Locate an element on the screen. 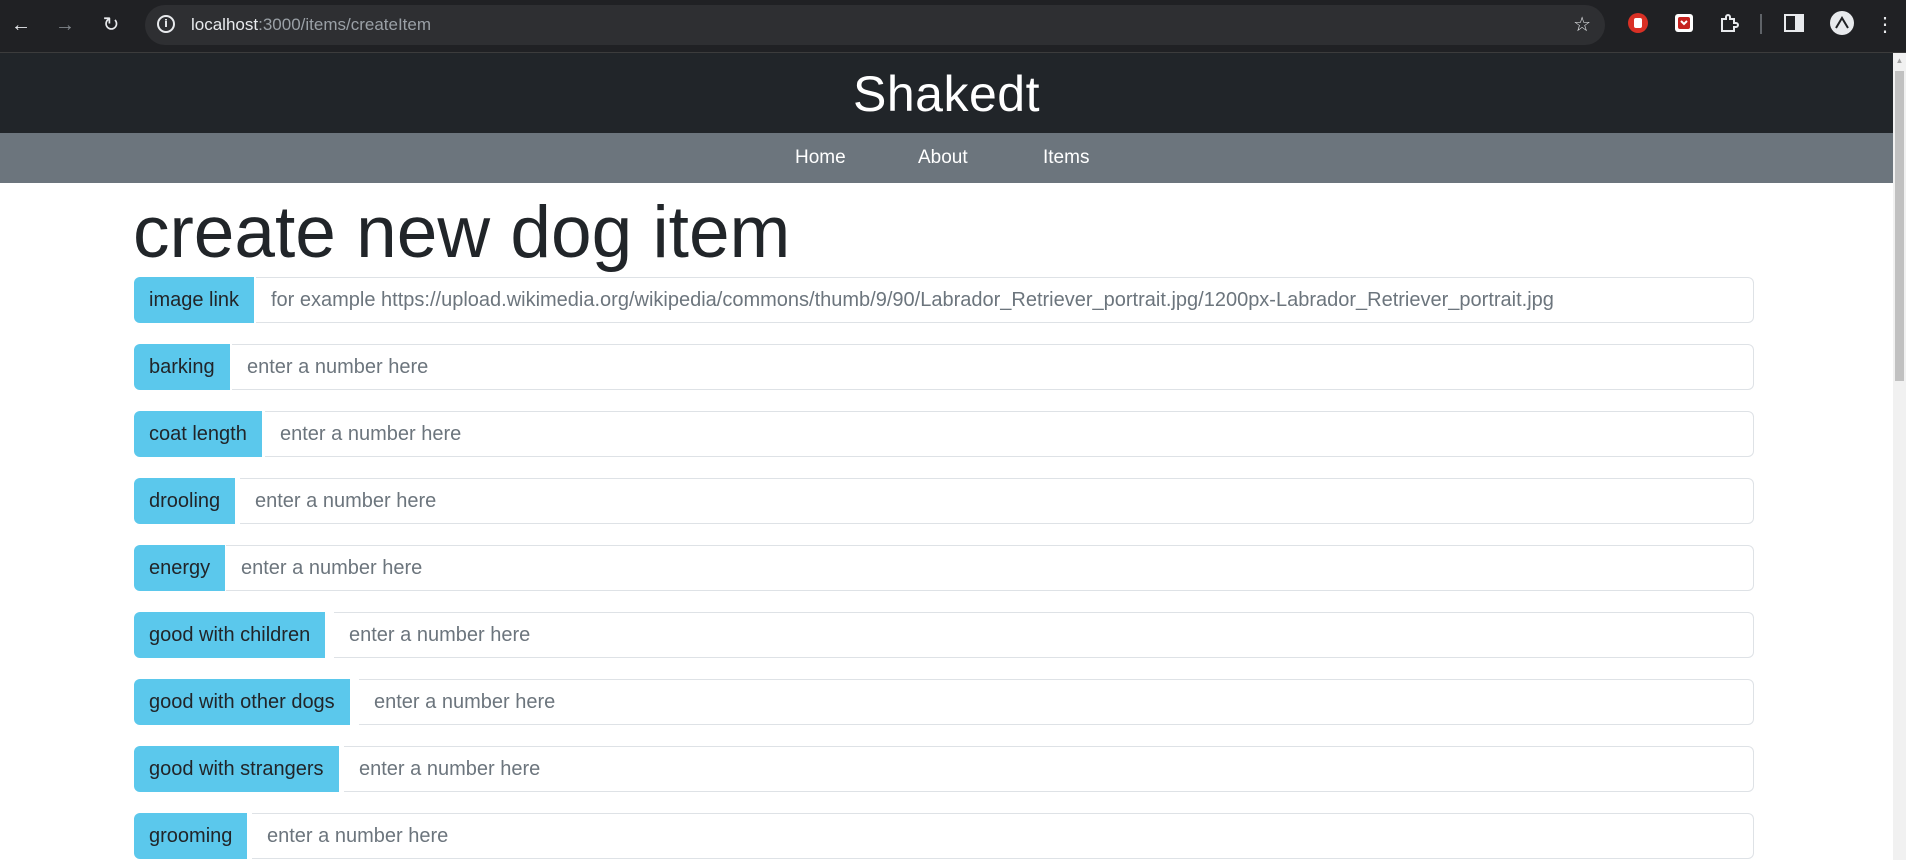  drooling-input is located at coordinates (997, 501).